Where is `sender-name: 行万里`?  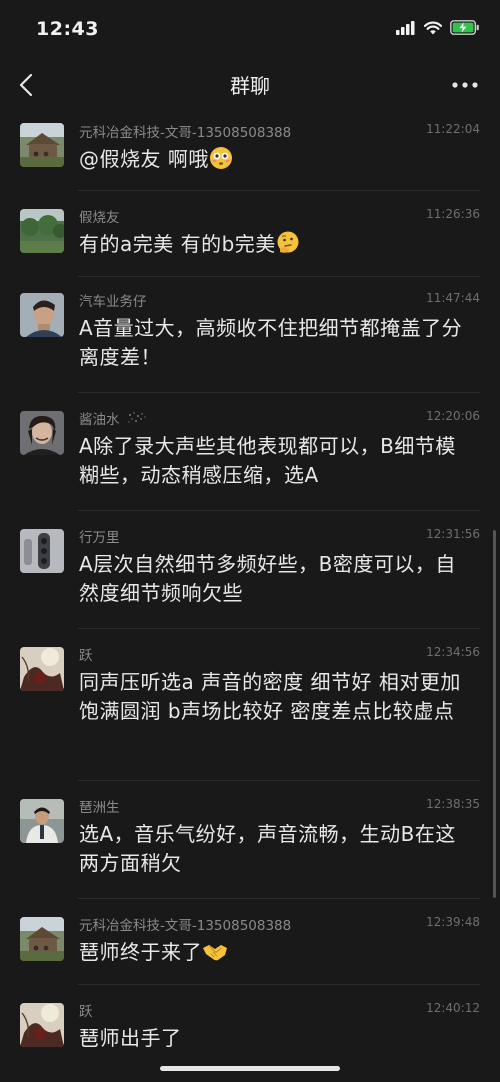 sender-name: 行万里 is located at coordinates (99, 538).